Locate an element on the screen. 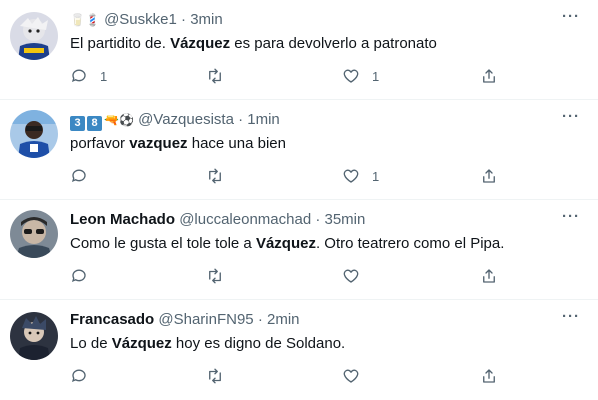 The image size is (598, 400). tweet-header: 3 8 🔫⚽ @Vazquesista · 1min is located at coordinates (314, 120).